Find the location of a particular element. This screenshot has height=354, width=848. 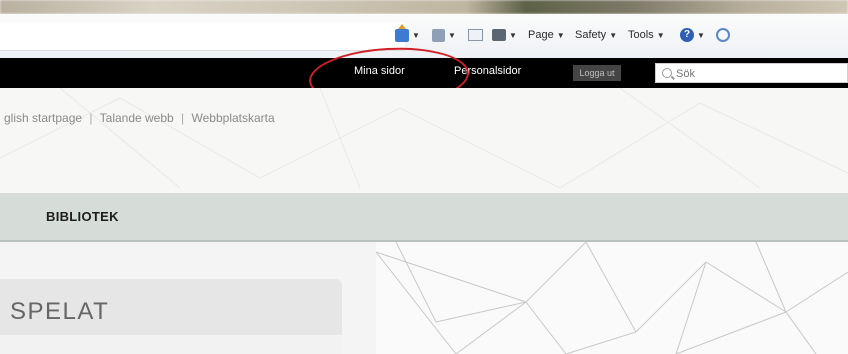

page-menu: Page ▼ is located at coordinates (546, 35).